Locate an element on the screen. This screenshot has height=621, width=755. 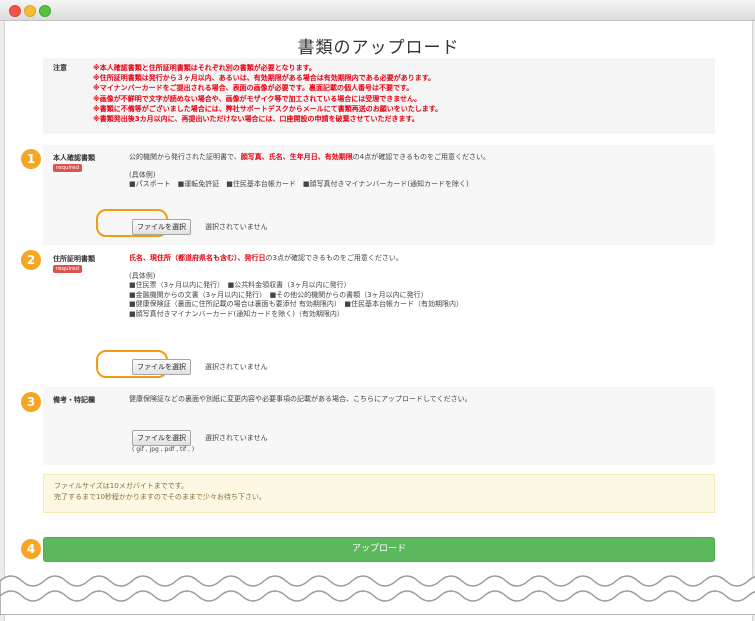
desc-text: の3点が確認できるものをご用意ください。 is located at coordinates (334, 258).